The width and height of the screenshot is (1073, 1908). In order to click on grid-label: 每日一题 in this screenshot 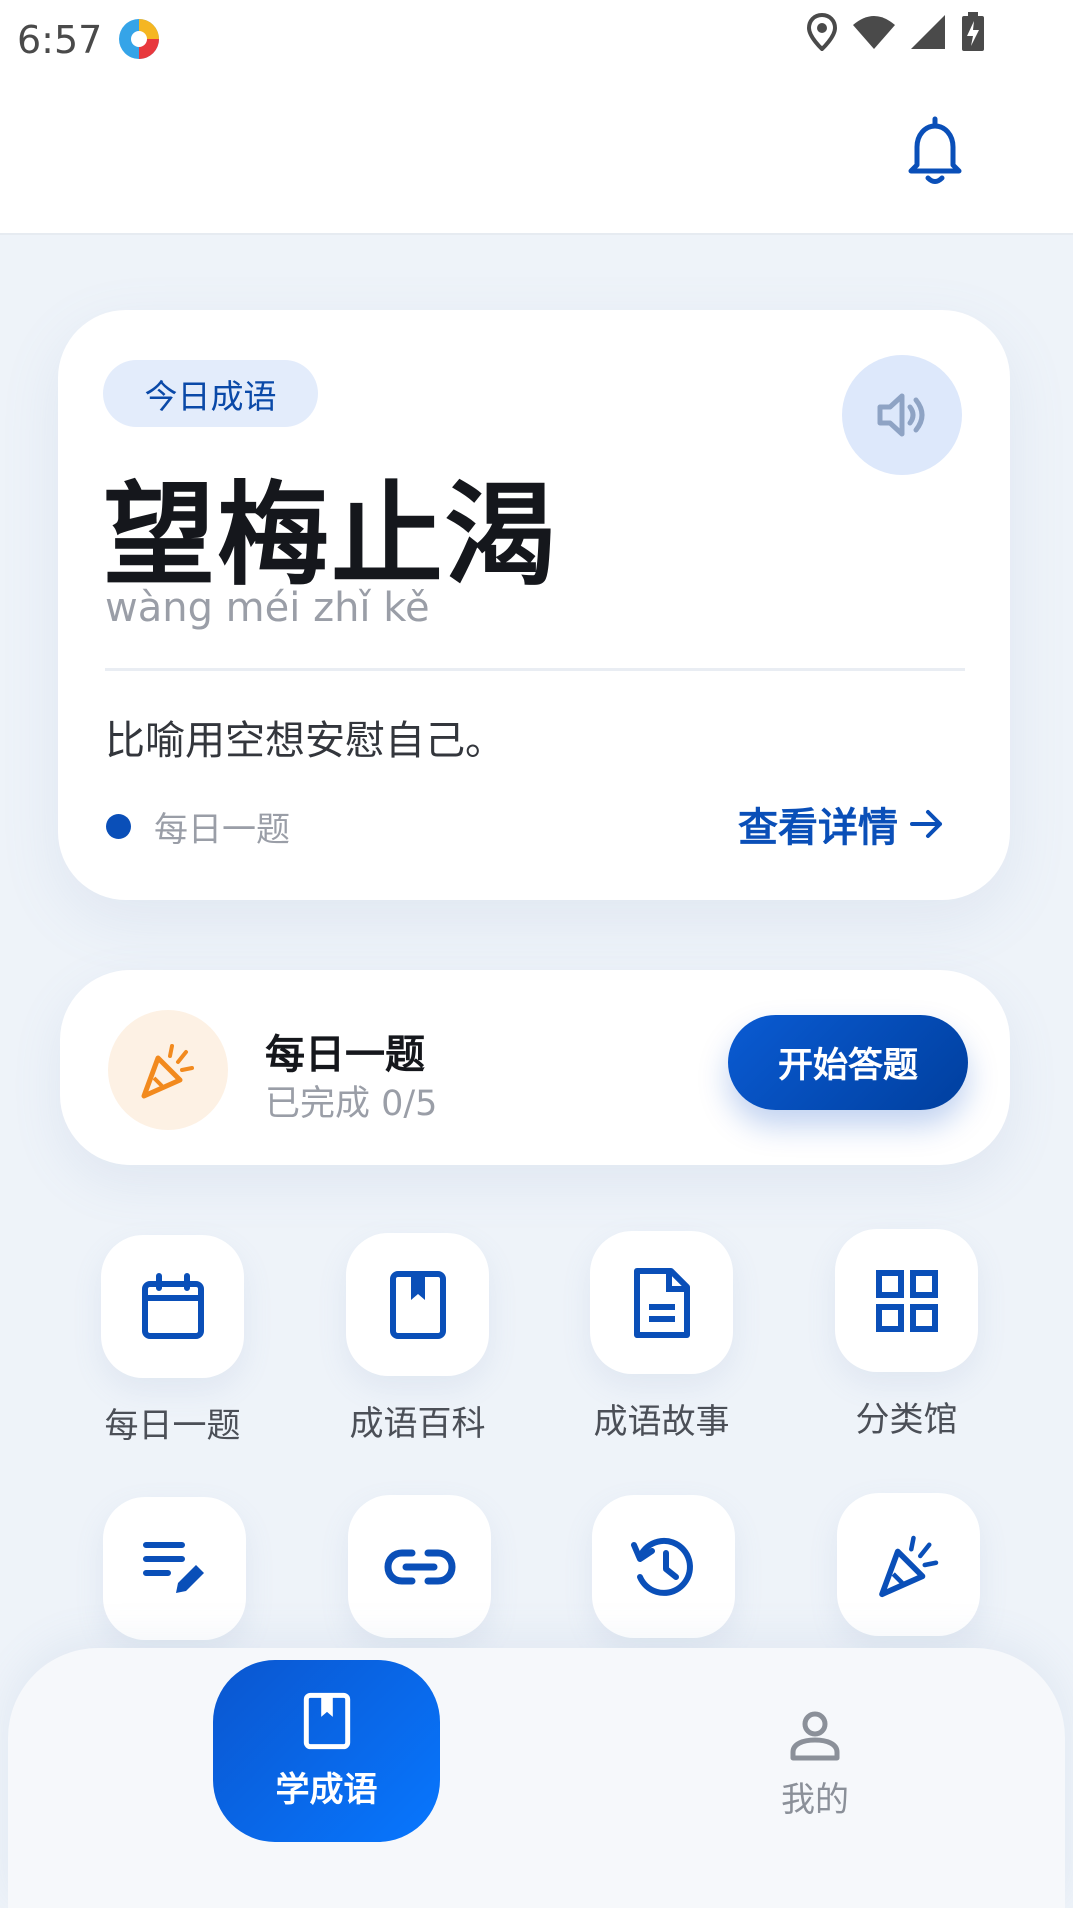, I will do `click(172, 1426)`.